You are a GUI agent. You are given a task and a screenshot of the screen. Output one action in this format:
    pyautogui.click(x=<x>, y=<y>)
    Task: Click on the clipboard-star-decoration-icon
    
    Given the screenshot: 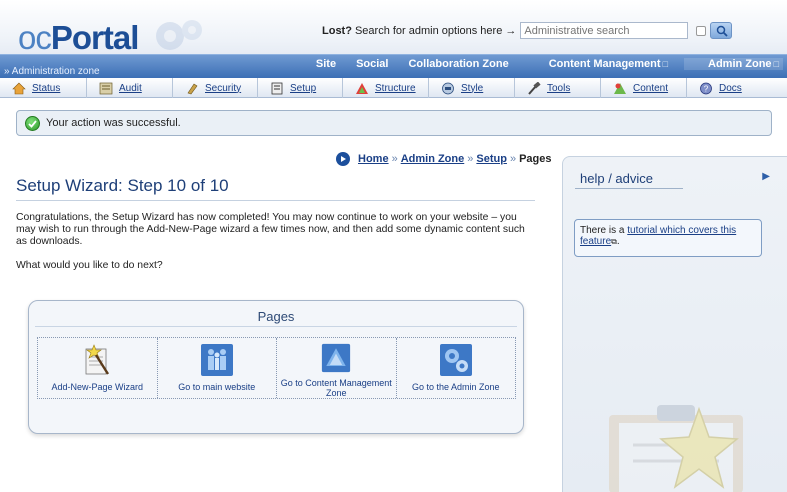 What is the action you would take?
    pyautogui.click(x=676, y=448)
    